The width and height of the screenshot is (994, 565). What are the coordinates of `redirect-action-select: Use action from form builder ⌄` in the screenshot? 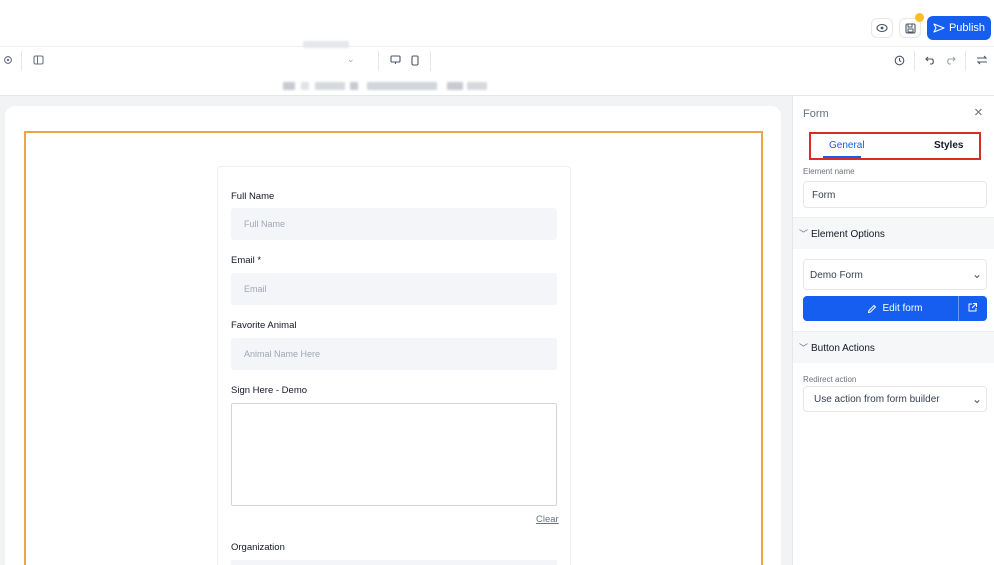 It's located at (895, 399).